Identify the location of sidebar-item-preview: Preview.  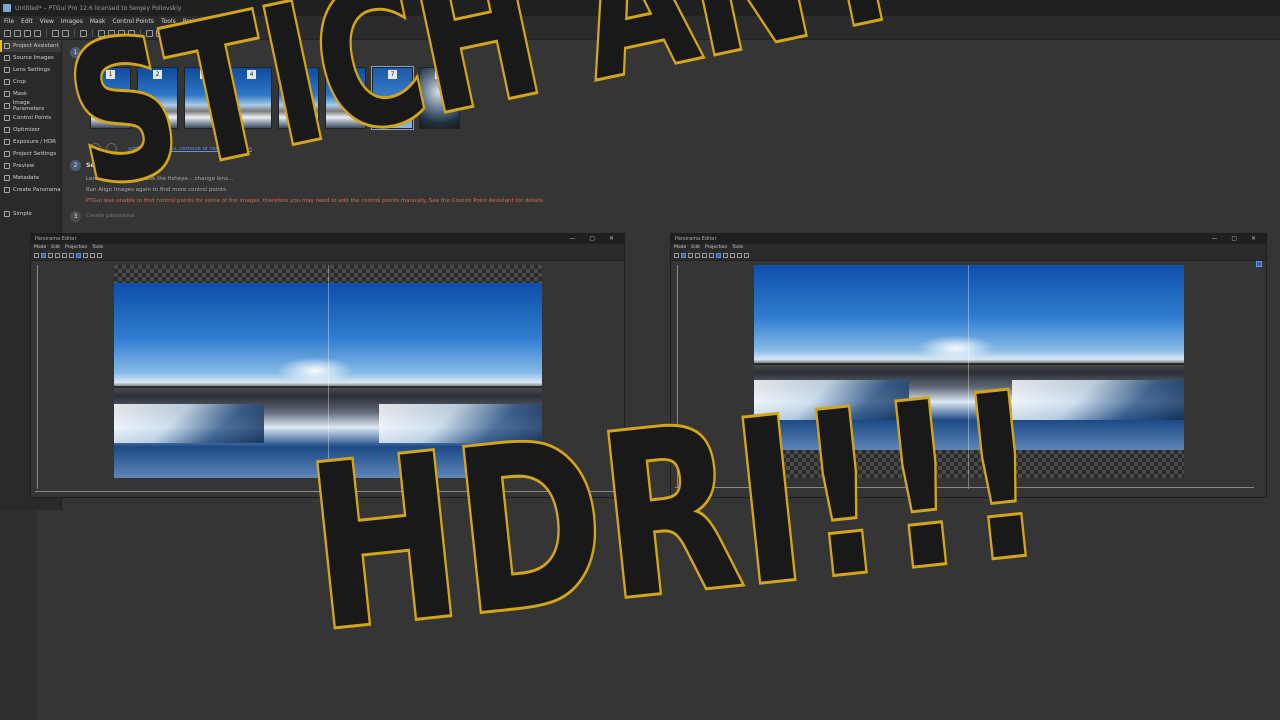
(30, 166).